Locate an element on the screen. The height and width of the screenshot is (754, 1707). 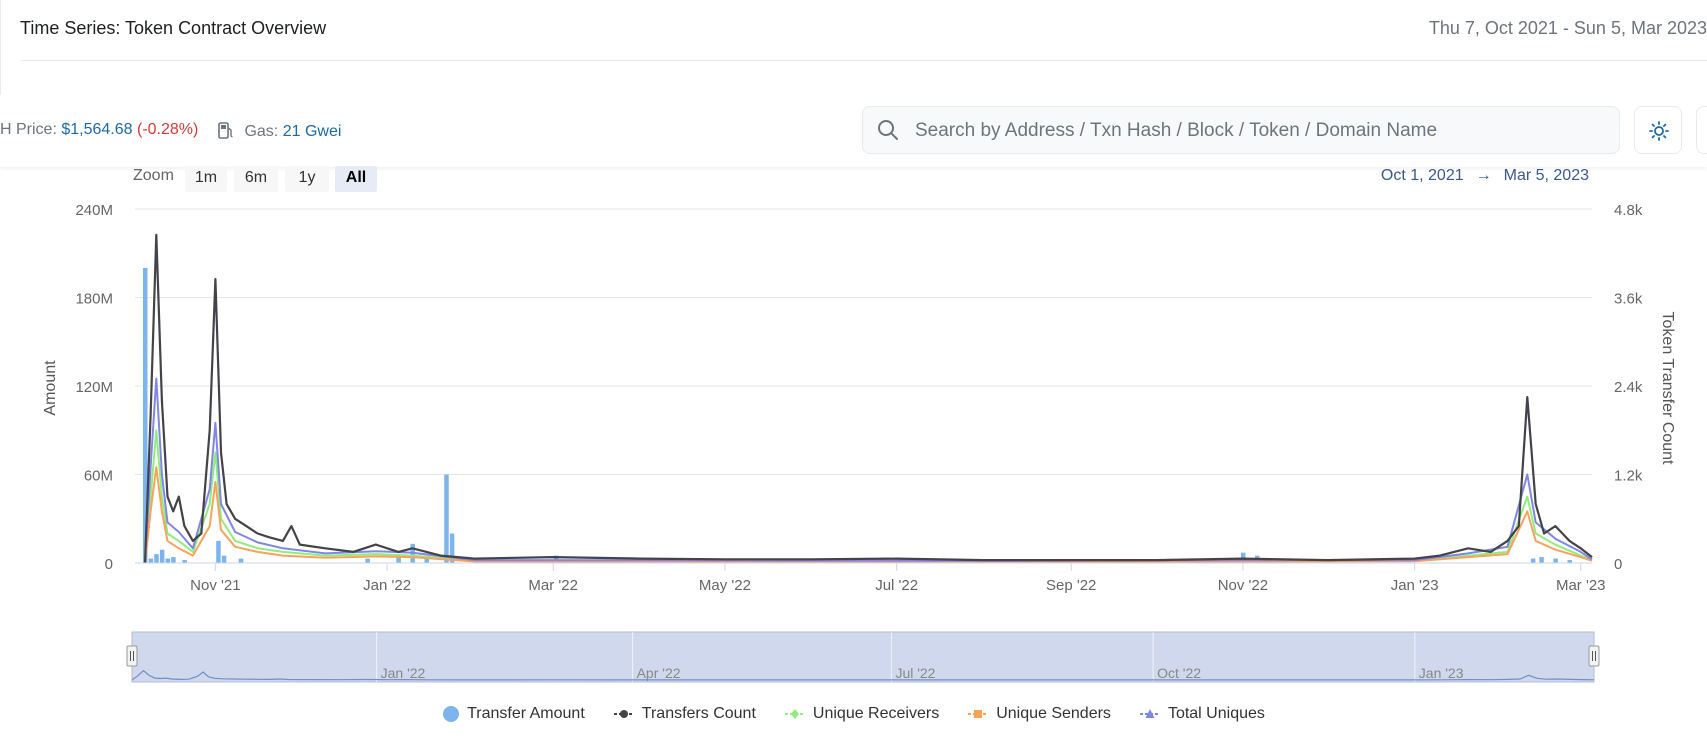
legend-label: Unique Receivers is located at coordinates (876, 713).